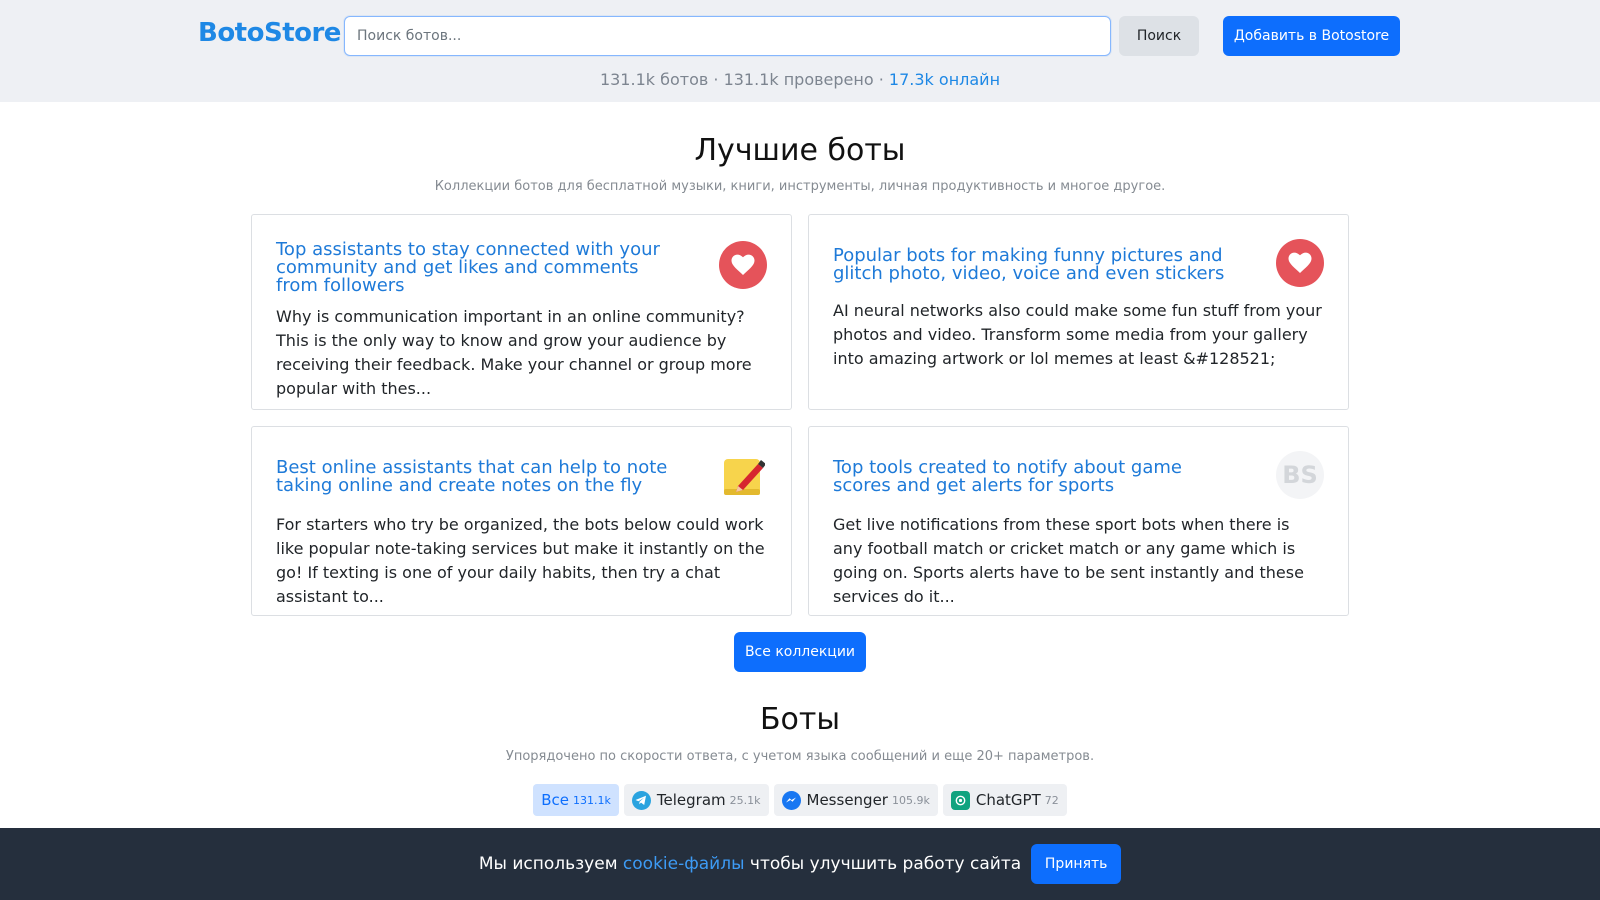  I want to click on chatgpt-icon, so click(960, 800).